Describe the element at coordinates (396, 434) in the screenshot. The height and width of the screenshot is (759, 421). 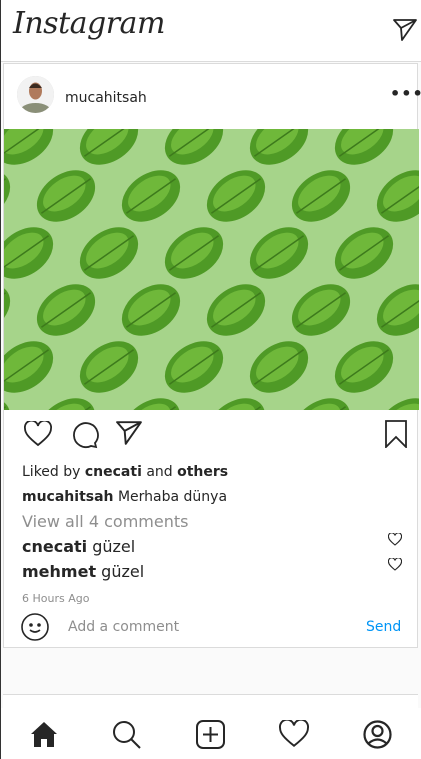
I see `bookmark-icon` at that location.